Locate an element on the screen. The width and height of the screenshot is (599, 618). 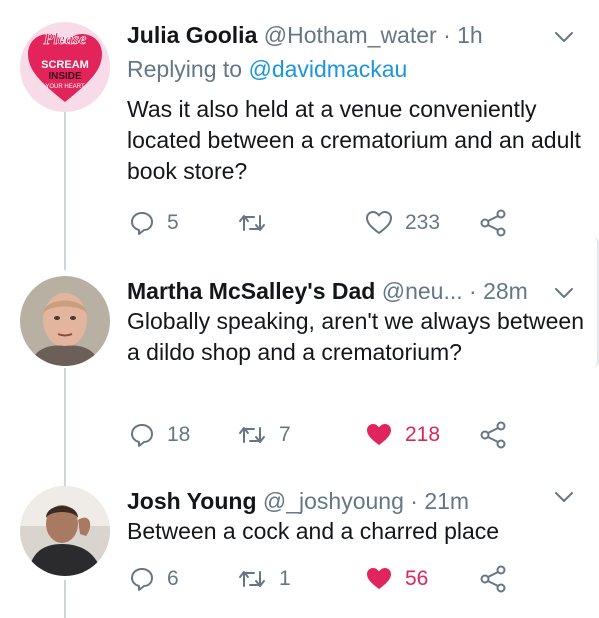
reply-count: 5 is located at coordinates (173, 222).